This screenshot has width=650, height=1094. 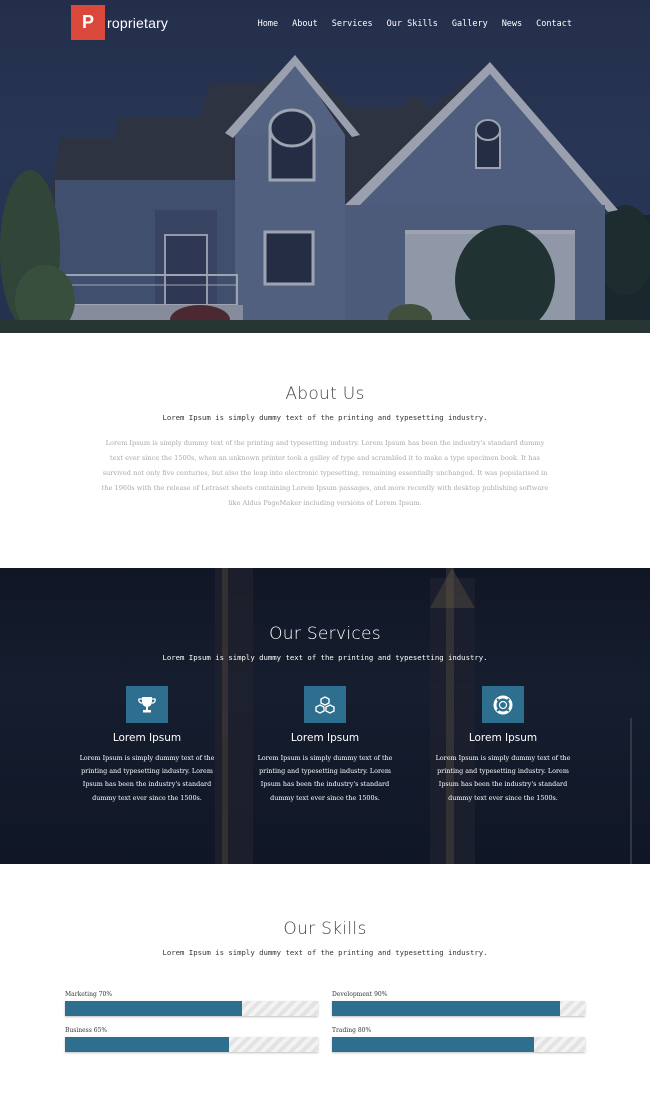 What do you see at coordinates (360, 994) in the screenshot?
I see `skill-label: Development 90%` at bounding box center [360, 994].